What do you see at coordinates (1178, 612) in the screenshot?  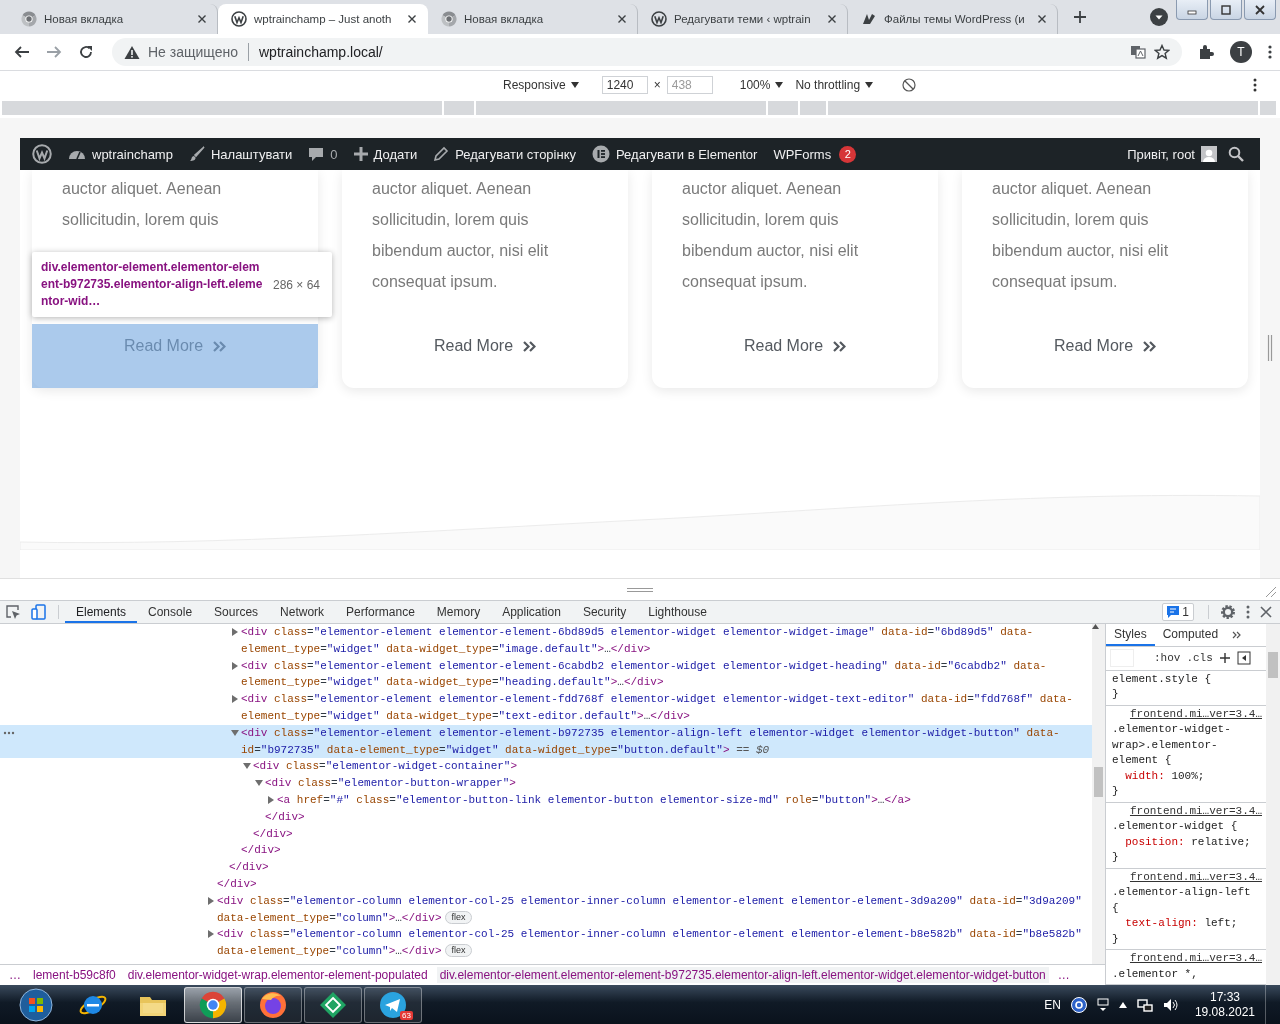 I see `issues-button: 1` at bounding box center [1178, 612].